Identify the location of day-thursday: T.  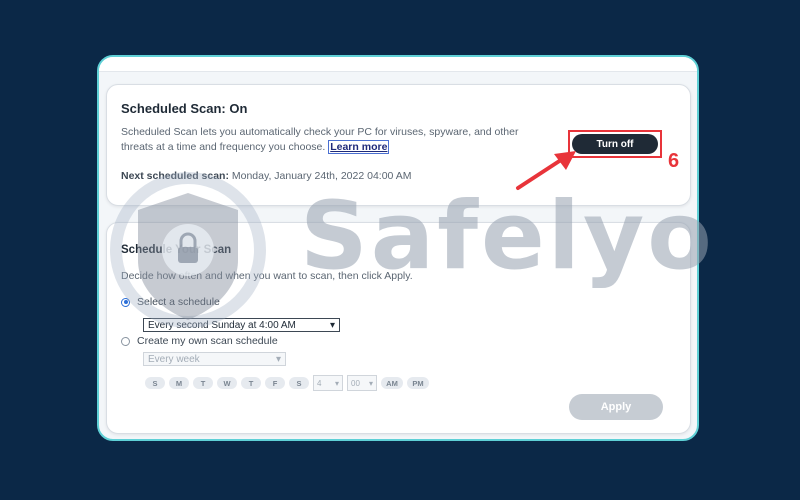
(251, 383).